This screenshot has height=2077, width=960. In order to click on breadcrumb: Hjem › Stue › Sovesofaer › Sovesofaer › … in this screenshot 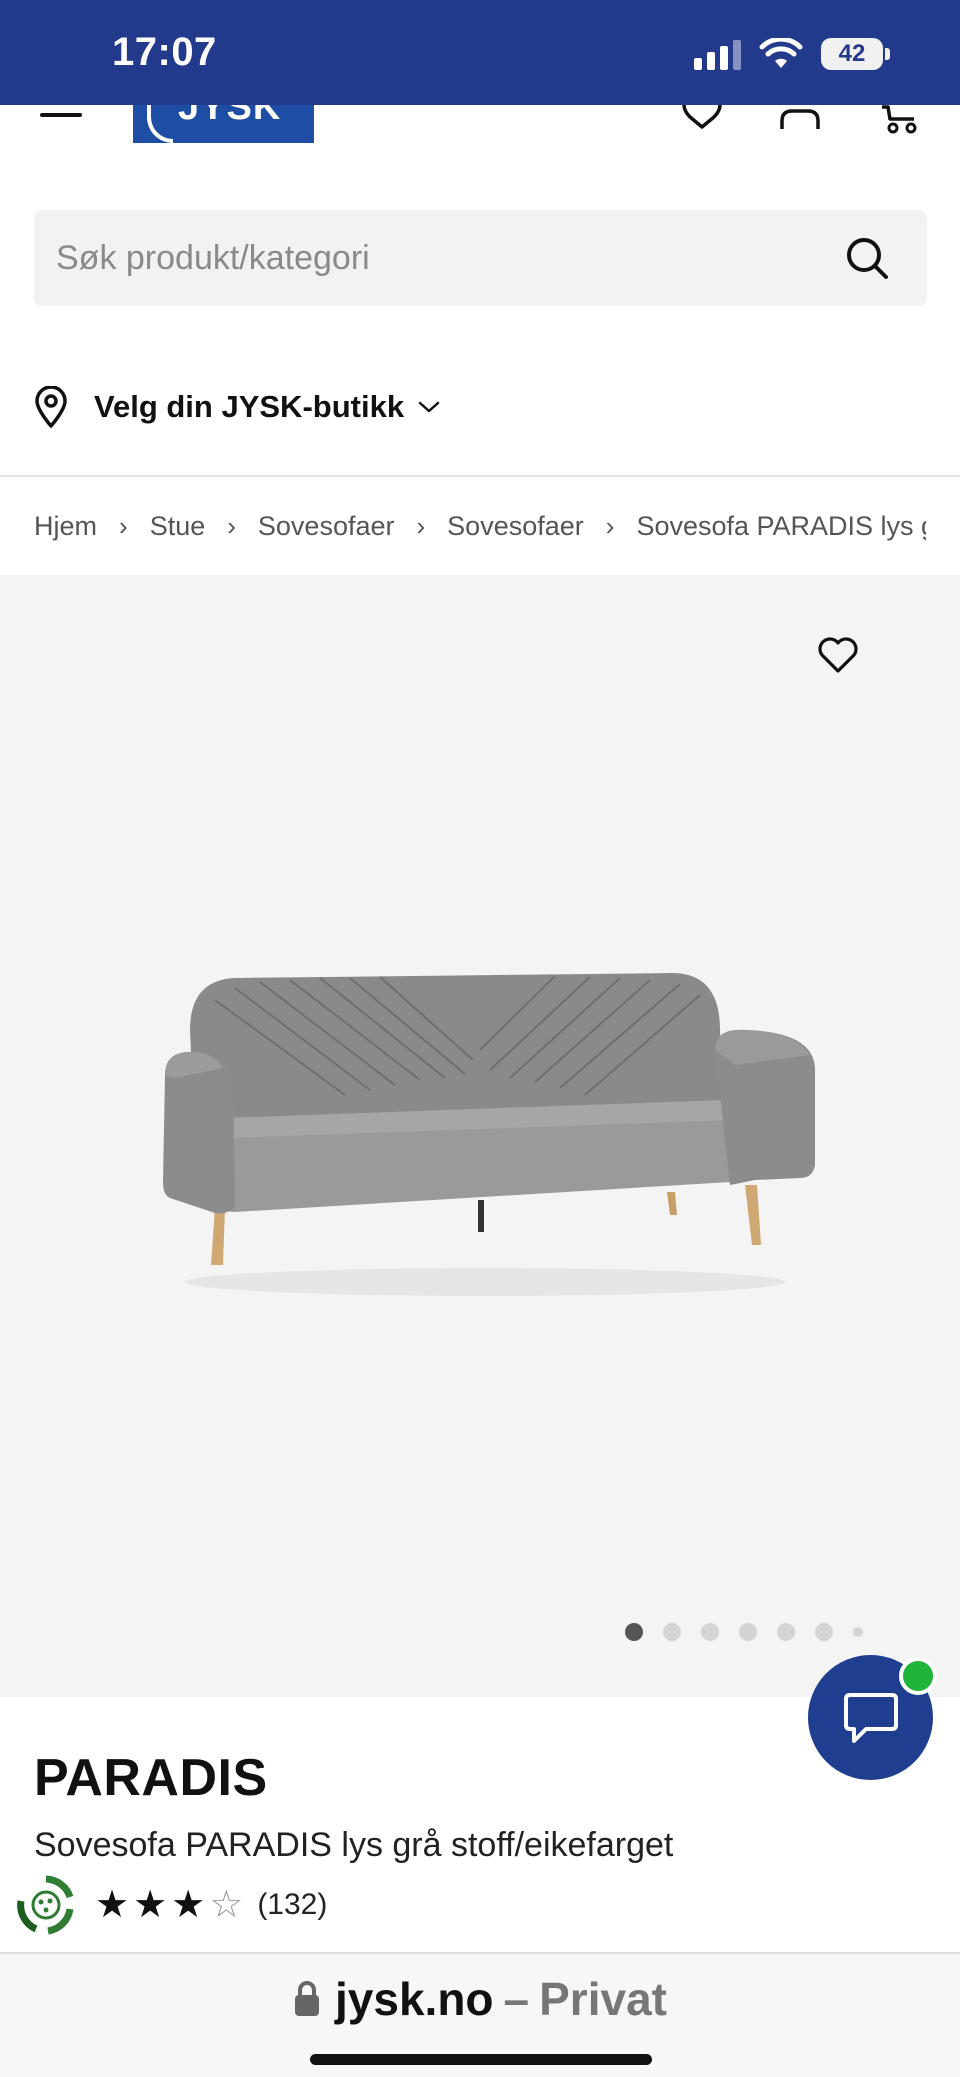, I will do `click(480, 526)`.